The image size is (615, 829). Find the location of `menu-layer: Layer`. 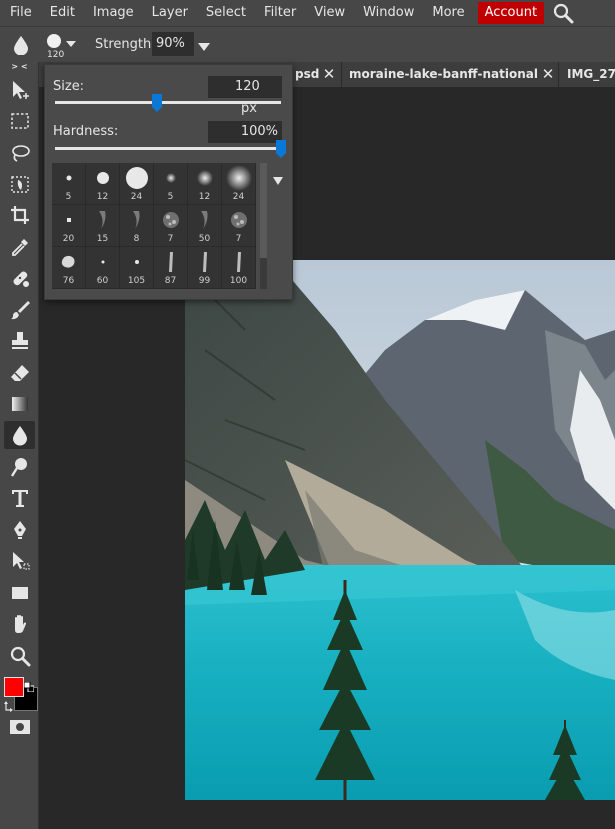

menu-layer: Layer is located at coordinates (170, 13).